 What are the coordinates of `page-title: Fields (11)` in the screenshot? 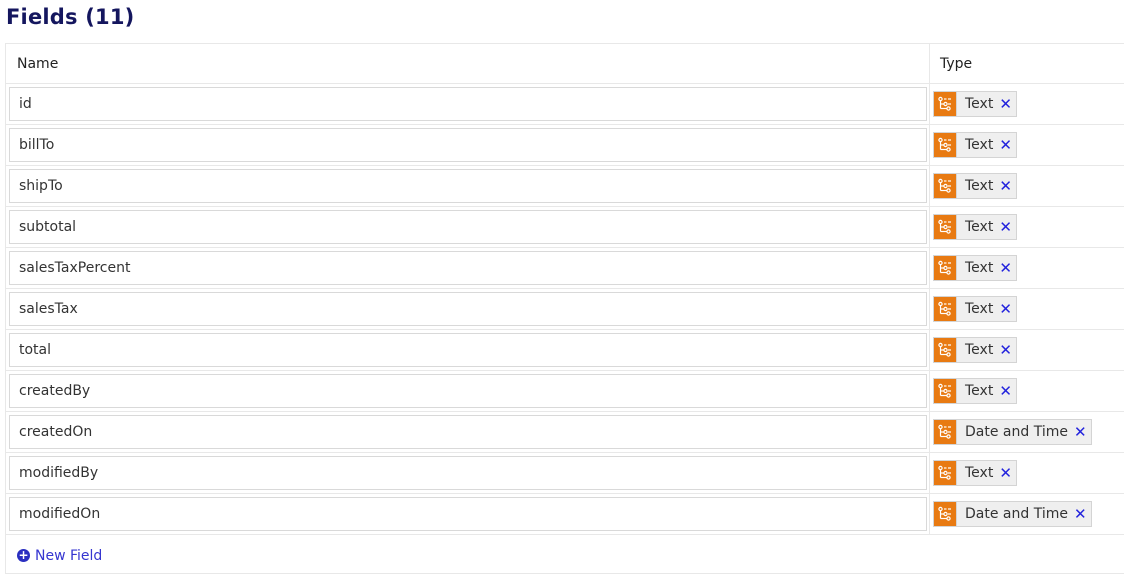 It's located at (70, 17).